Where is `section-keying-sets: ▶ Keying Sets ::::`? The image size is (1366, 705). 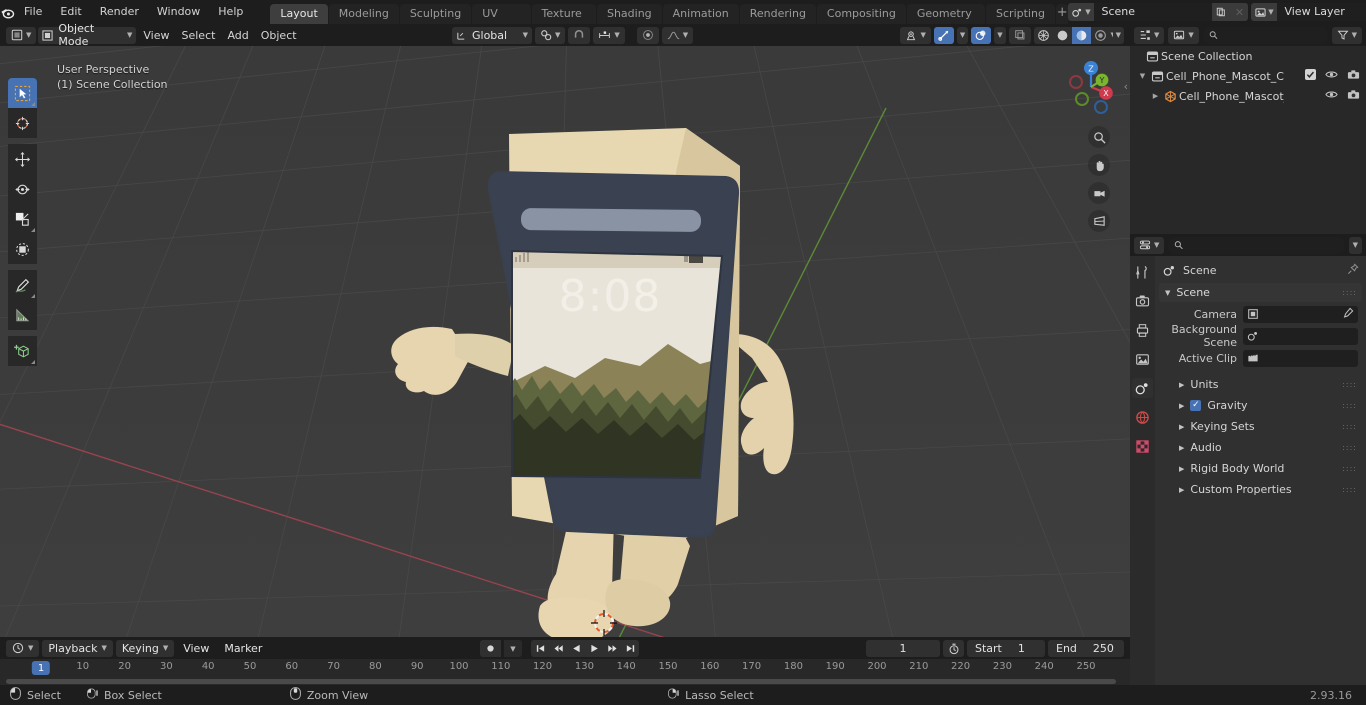
section-keying-sets: ▶ Keying Sets :::: is located at coordinates (1260, 426).